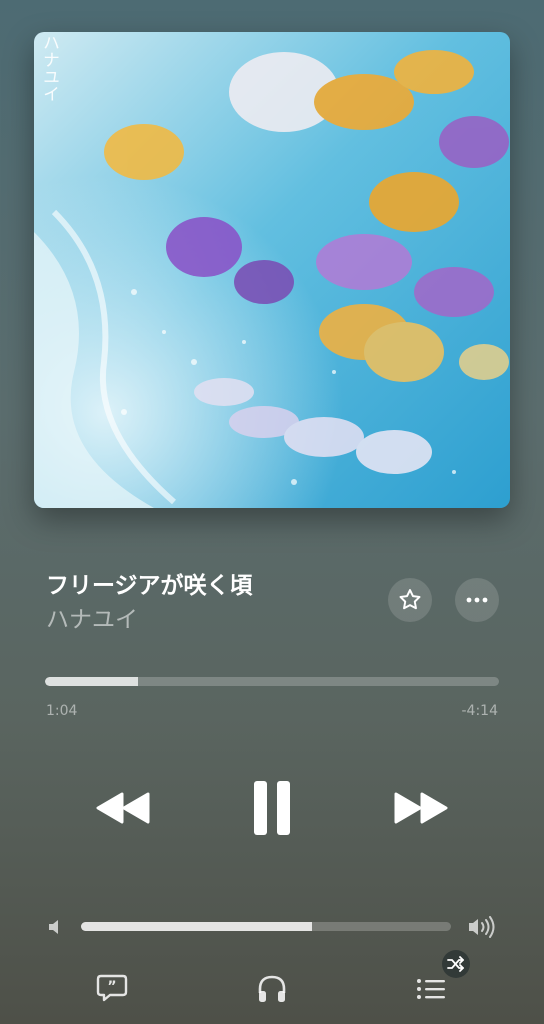  I want to click on playback-progress-fill, so click(92, 681).